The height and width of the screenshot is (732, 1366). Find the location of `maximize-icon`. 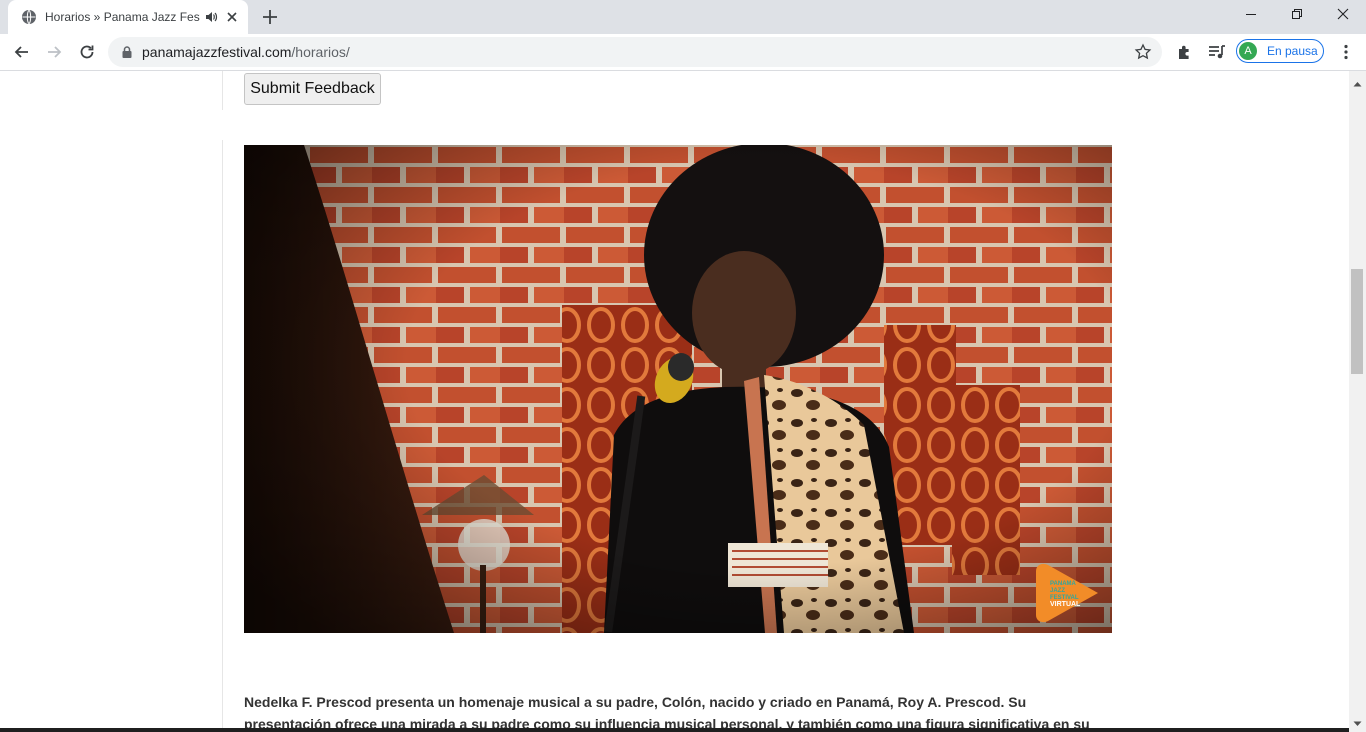

maximize-icon is located at coordinates (1297, 15).